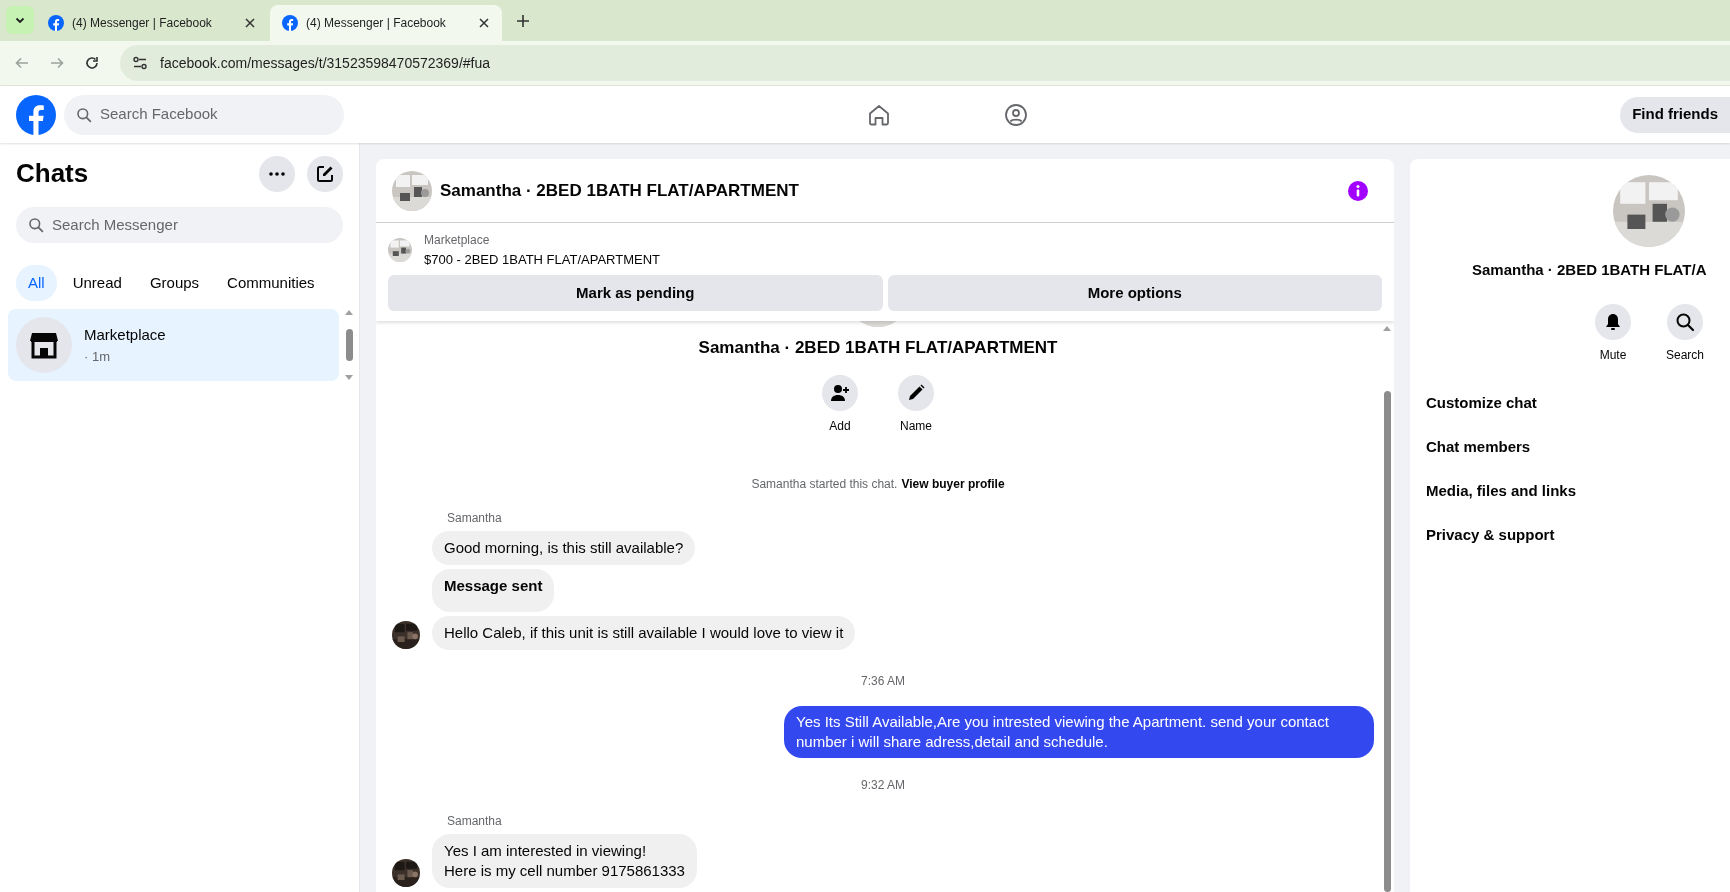 The image size is (1730, 892). I want to click on bell-icon, so click(1613, 321).